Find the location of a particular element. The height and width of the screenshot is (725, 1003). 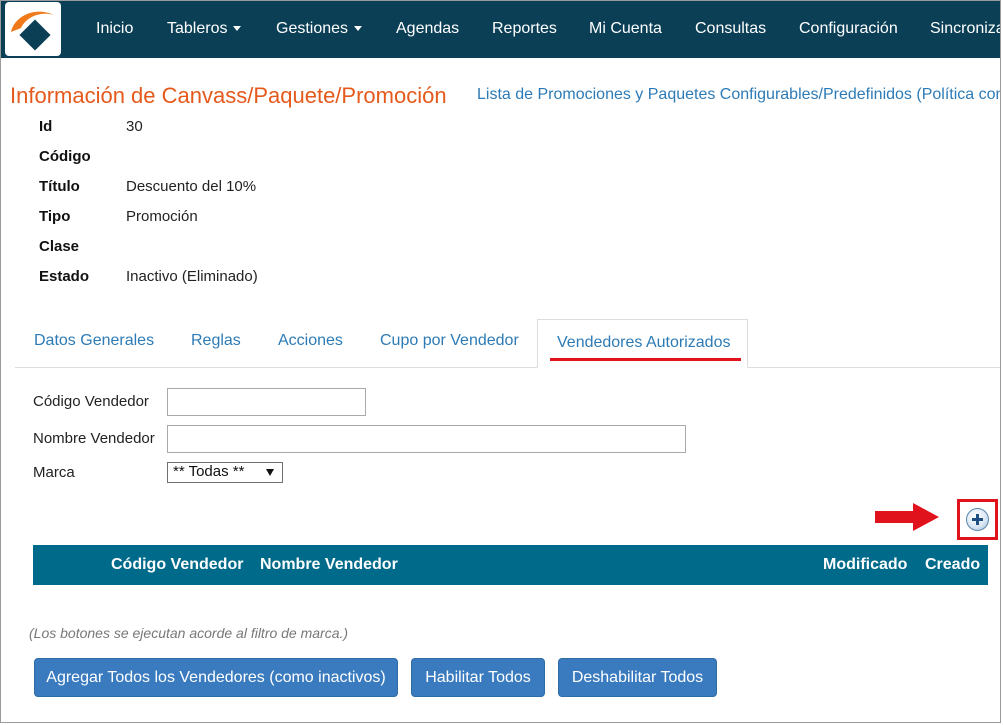

nav-gestiones: Gestiones is located at coordinates (319, 29).